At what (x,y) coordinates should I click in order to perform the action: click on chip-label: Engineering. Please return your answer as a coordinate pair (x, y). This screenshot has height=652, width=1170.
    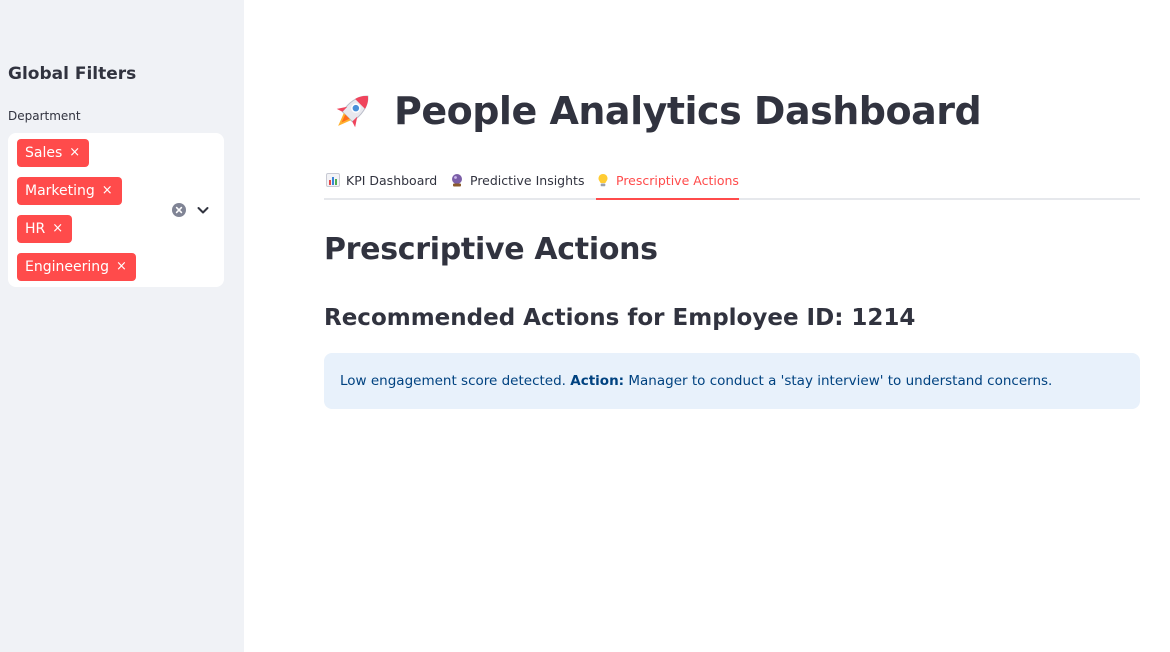
    Looking at the image, I should click on (67, 267).